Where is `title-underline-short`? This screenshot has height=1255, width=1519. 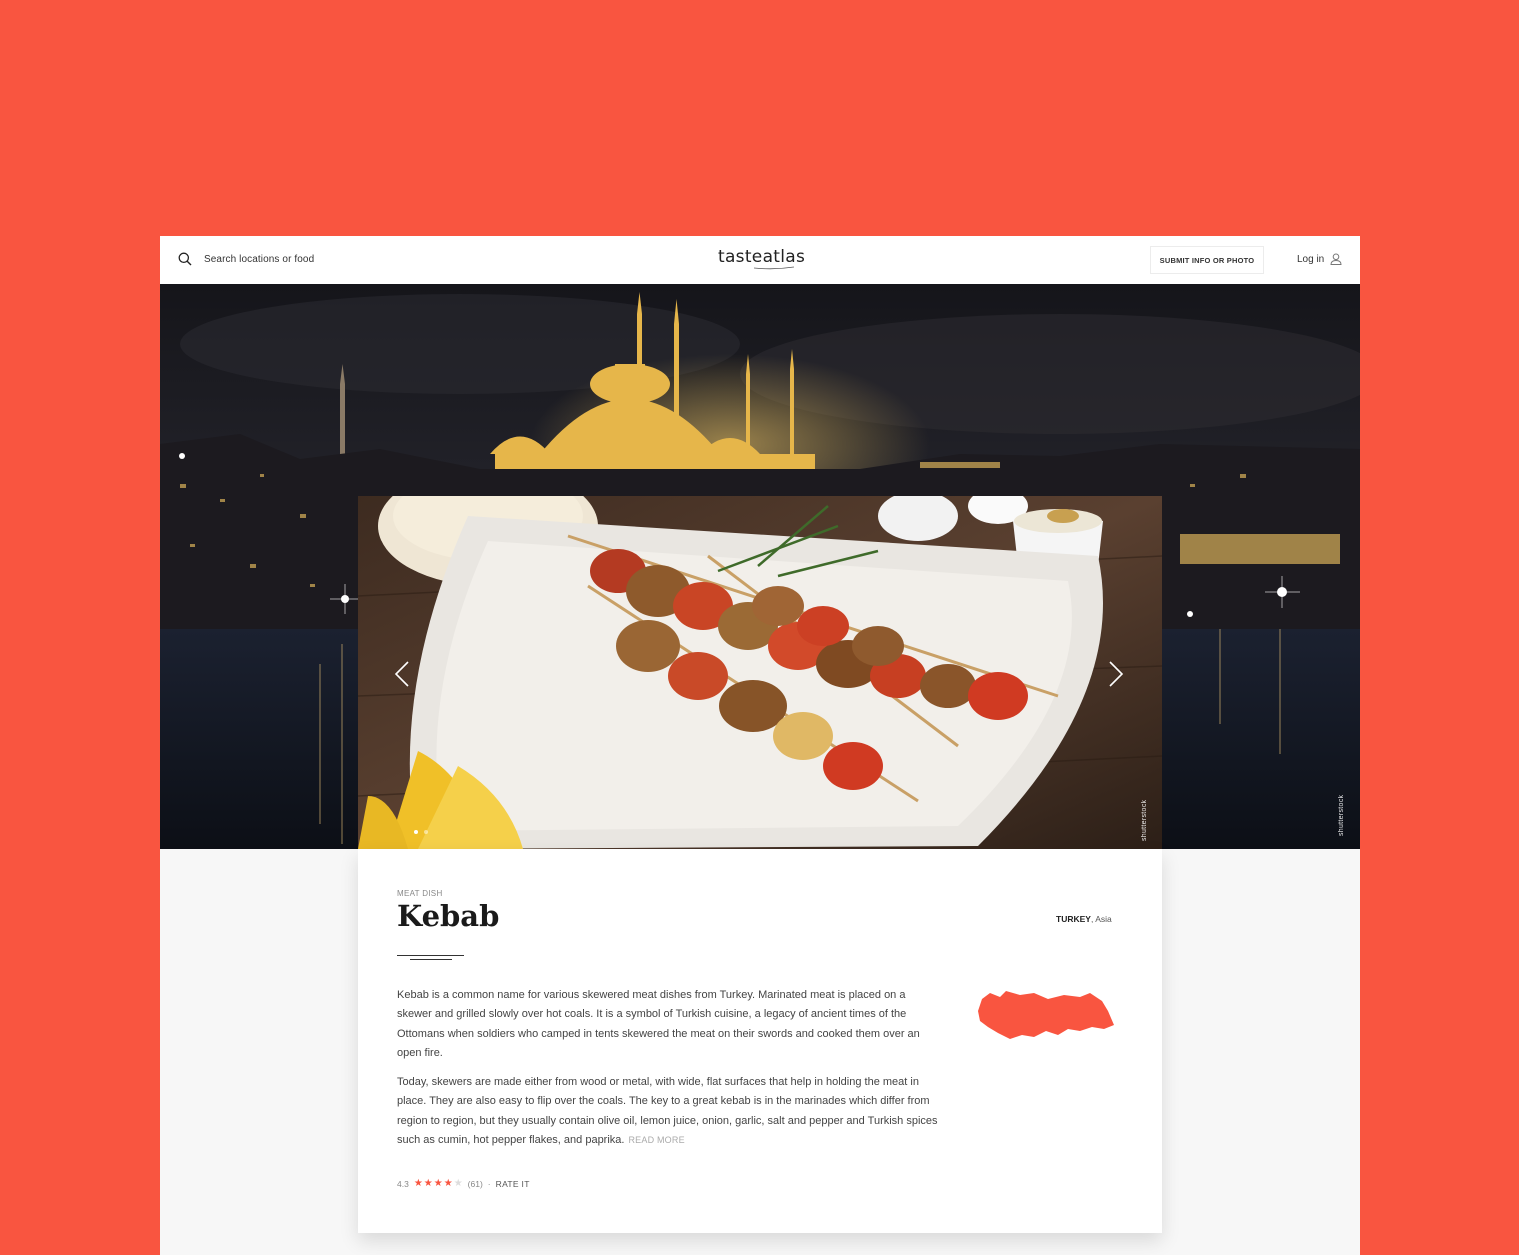
title-underline-short is located at coordinates (431, 959).